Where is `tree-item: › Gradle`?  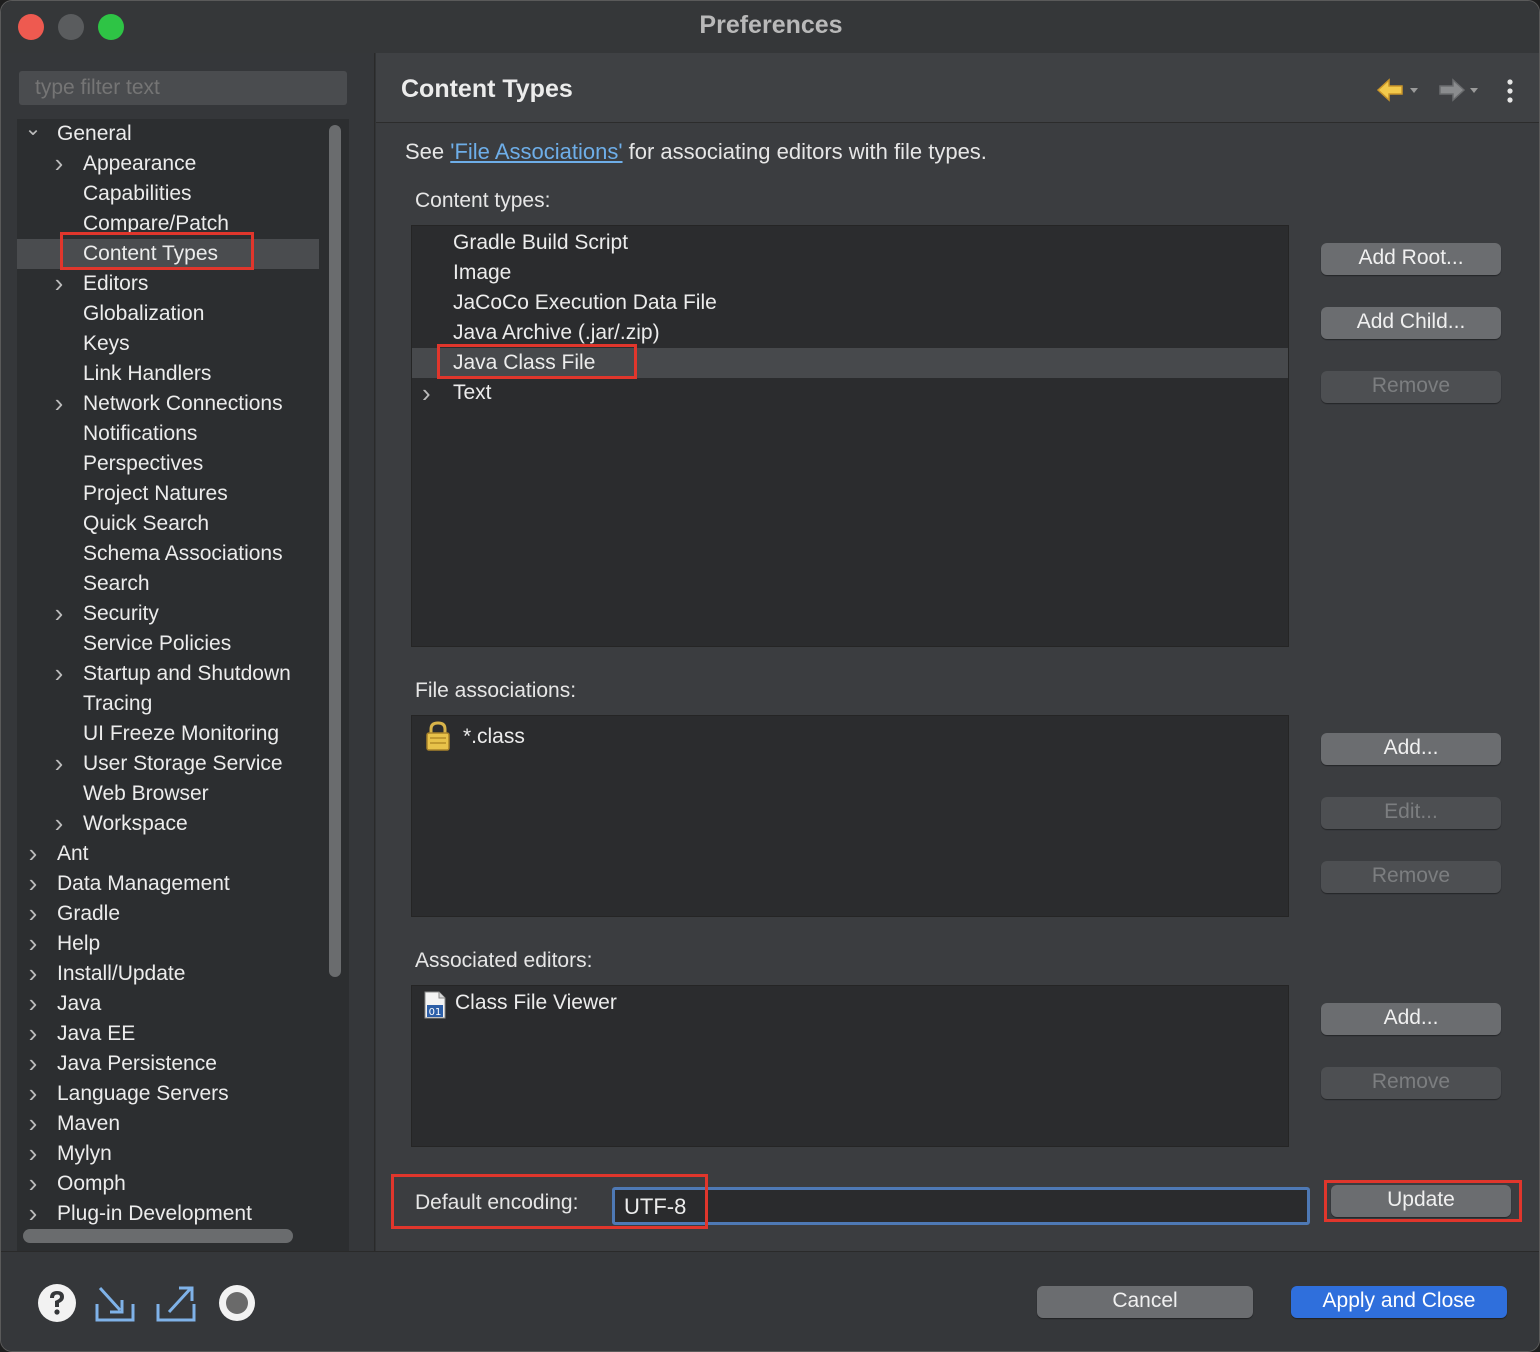 tree-item: › Gradle is located at coordinates (168, 914).